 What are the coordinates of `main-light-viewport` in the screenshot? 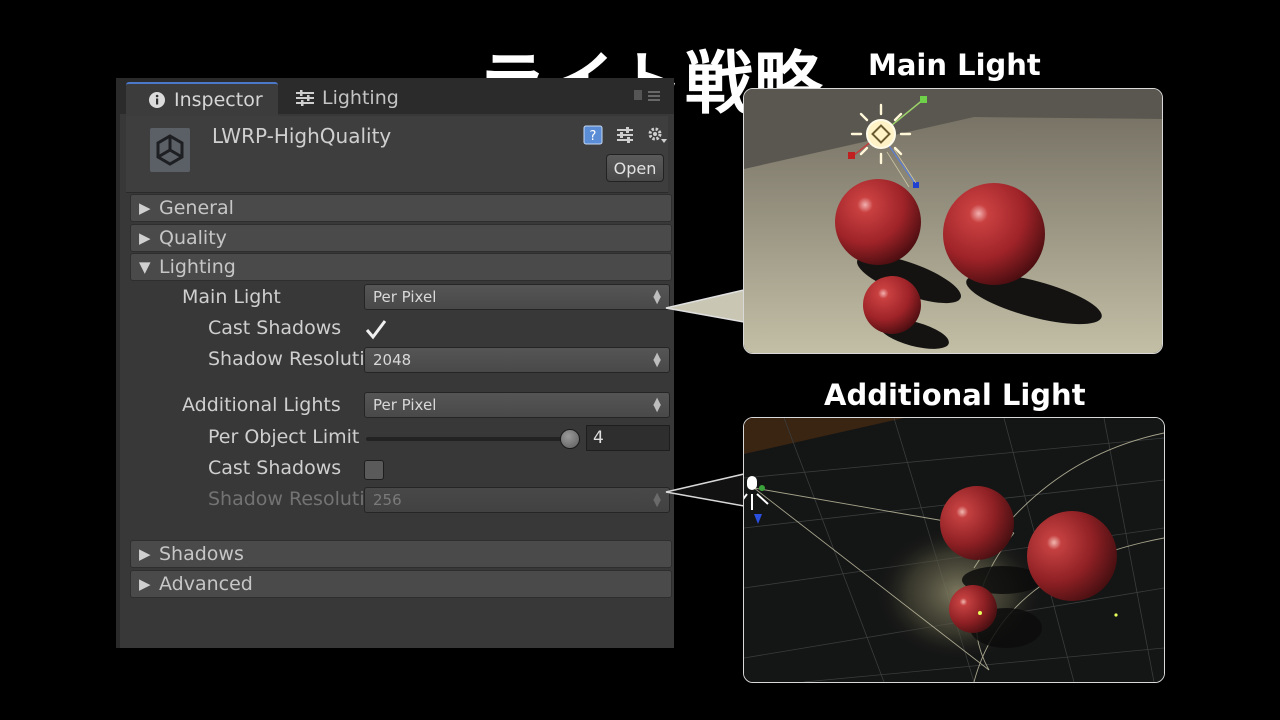 It's located at (953, 221).